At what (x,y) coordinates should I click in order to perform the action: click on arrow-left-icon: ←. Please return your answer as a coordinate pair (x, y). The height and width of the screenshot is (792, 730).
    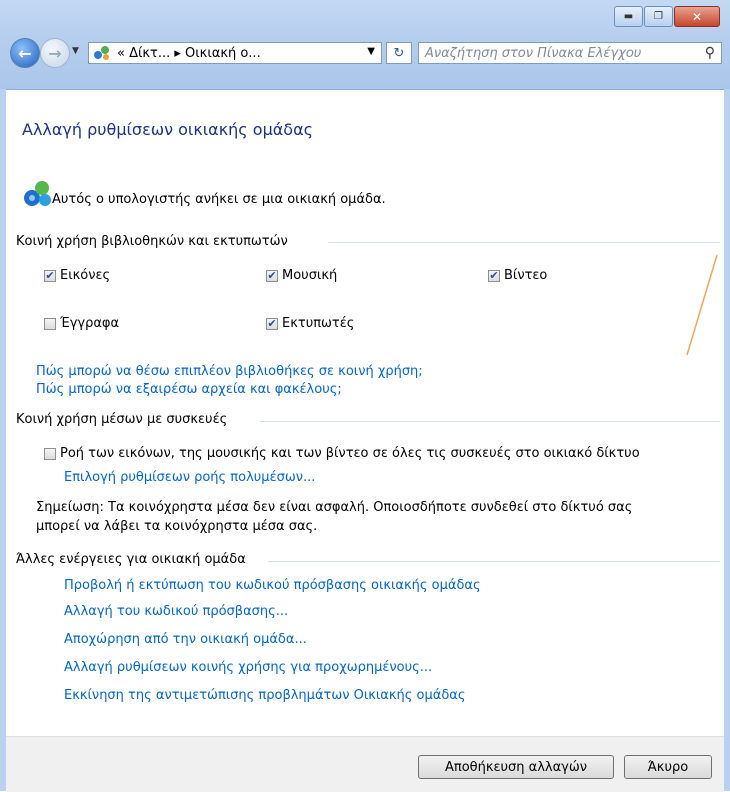
    Looking at the image, I should click on (25, 53).